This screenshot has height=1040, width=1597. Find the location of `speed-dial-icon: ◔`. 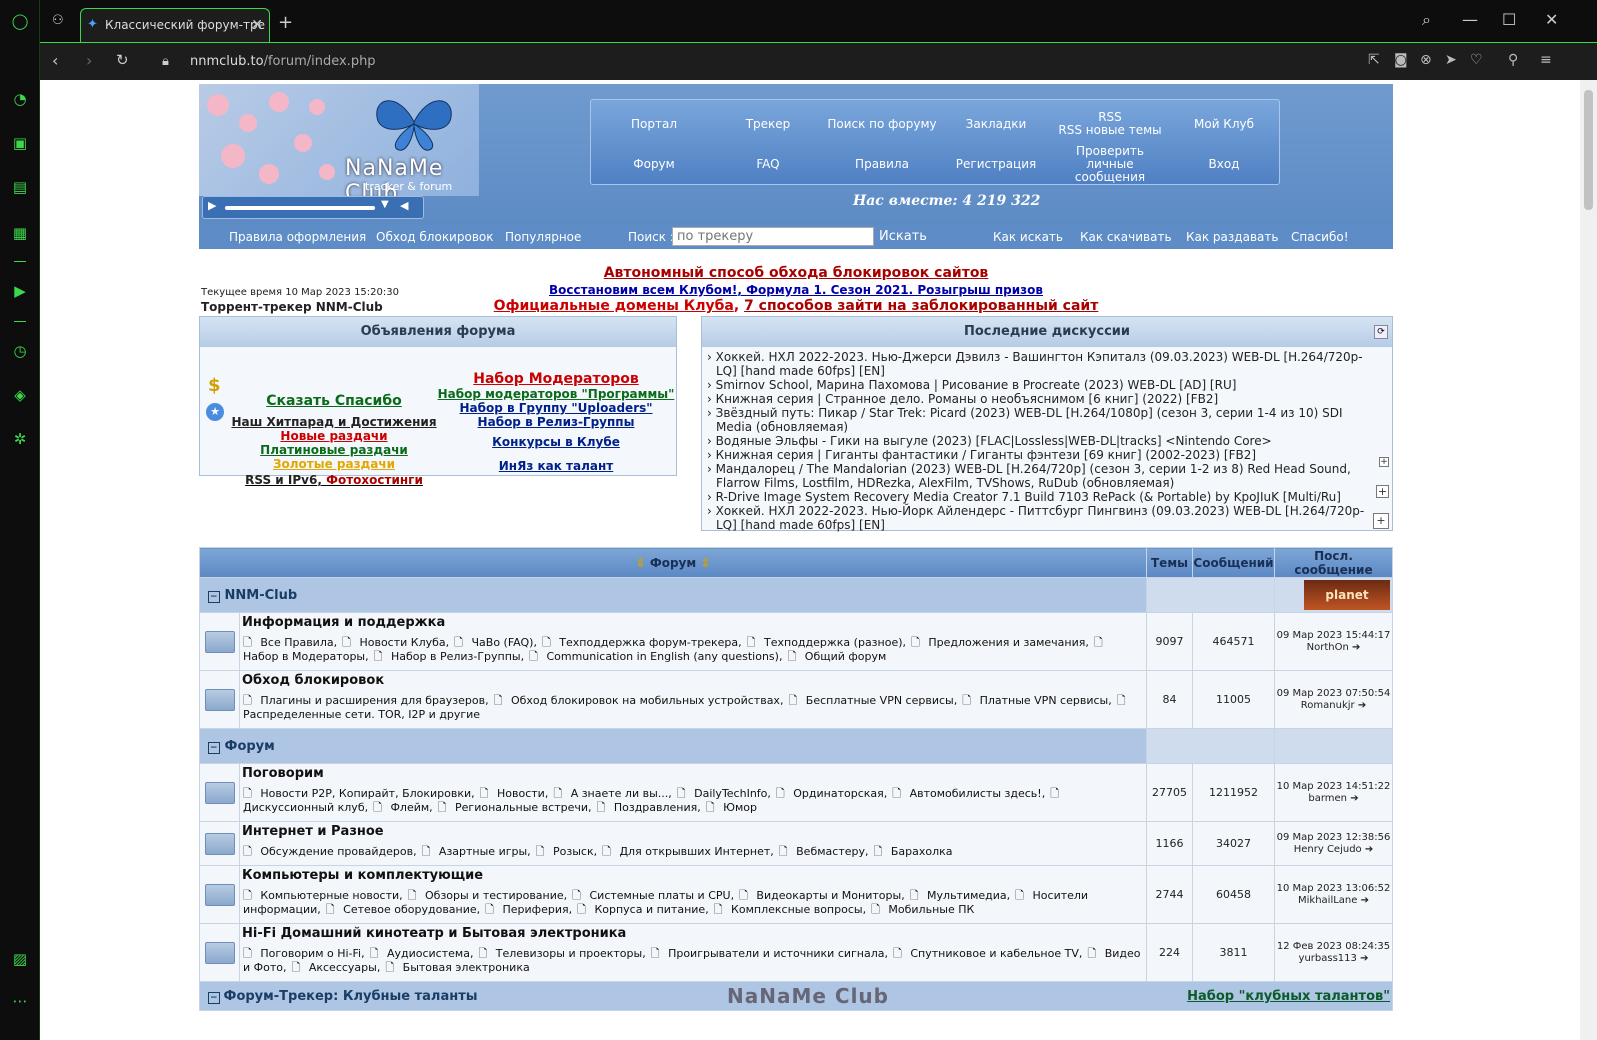

speed-dial-icon: ◔ is located at coordinates (20, 99).